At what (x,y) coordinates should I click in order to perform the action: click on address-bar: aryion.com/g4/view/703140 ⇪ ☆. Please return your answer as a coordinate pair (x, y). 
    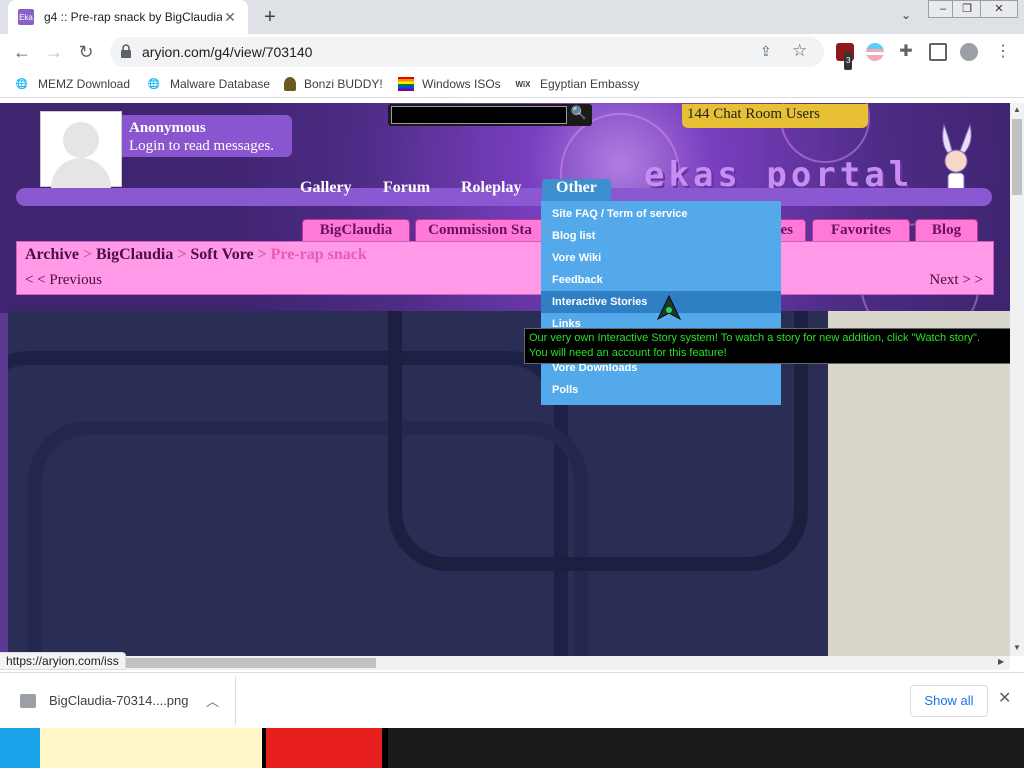
    Looking at the image, I should click on (467, 52).